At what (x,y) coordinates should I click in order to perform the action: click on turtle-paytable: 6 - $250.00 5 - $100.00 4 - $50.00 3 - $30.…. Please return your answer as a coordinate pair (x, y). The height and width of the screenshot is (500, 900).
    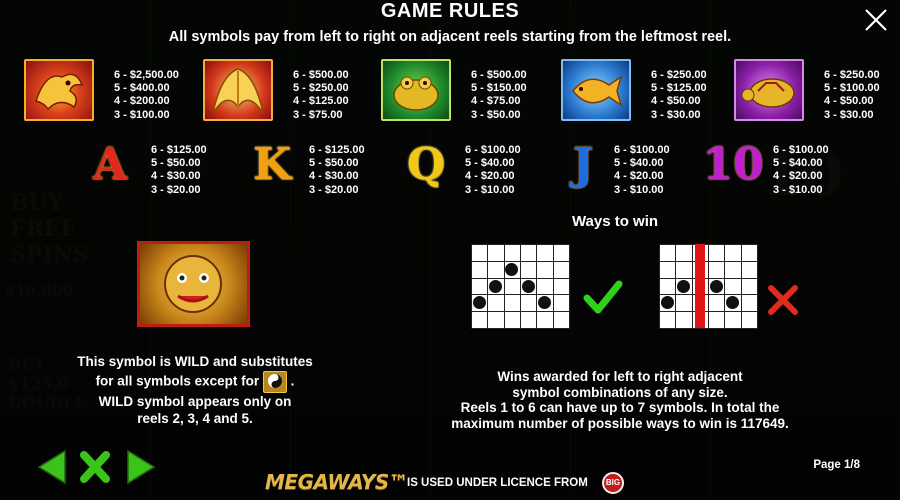
    Looking at the image, I should click on (852, 95).